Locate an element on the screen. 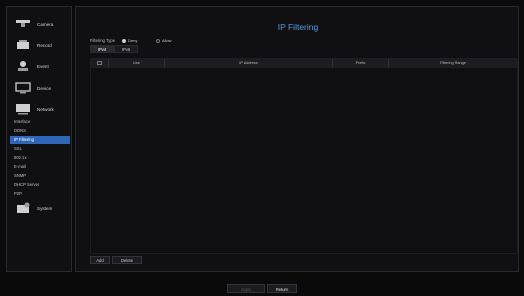 The height and width of the screenshot is (296, 524). tab-ipv6: IPv6 is located at coordinates (126, 49).